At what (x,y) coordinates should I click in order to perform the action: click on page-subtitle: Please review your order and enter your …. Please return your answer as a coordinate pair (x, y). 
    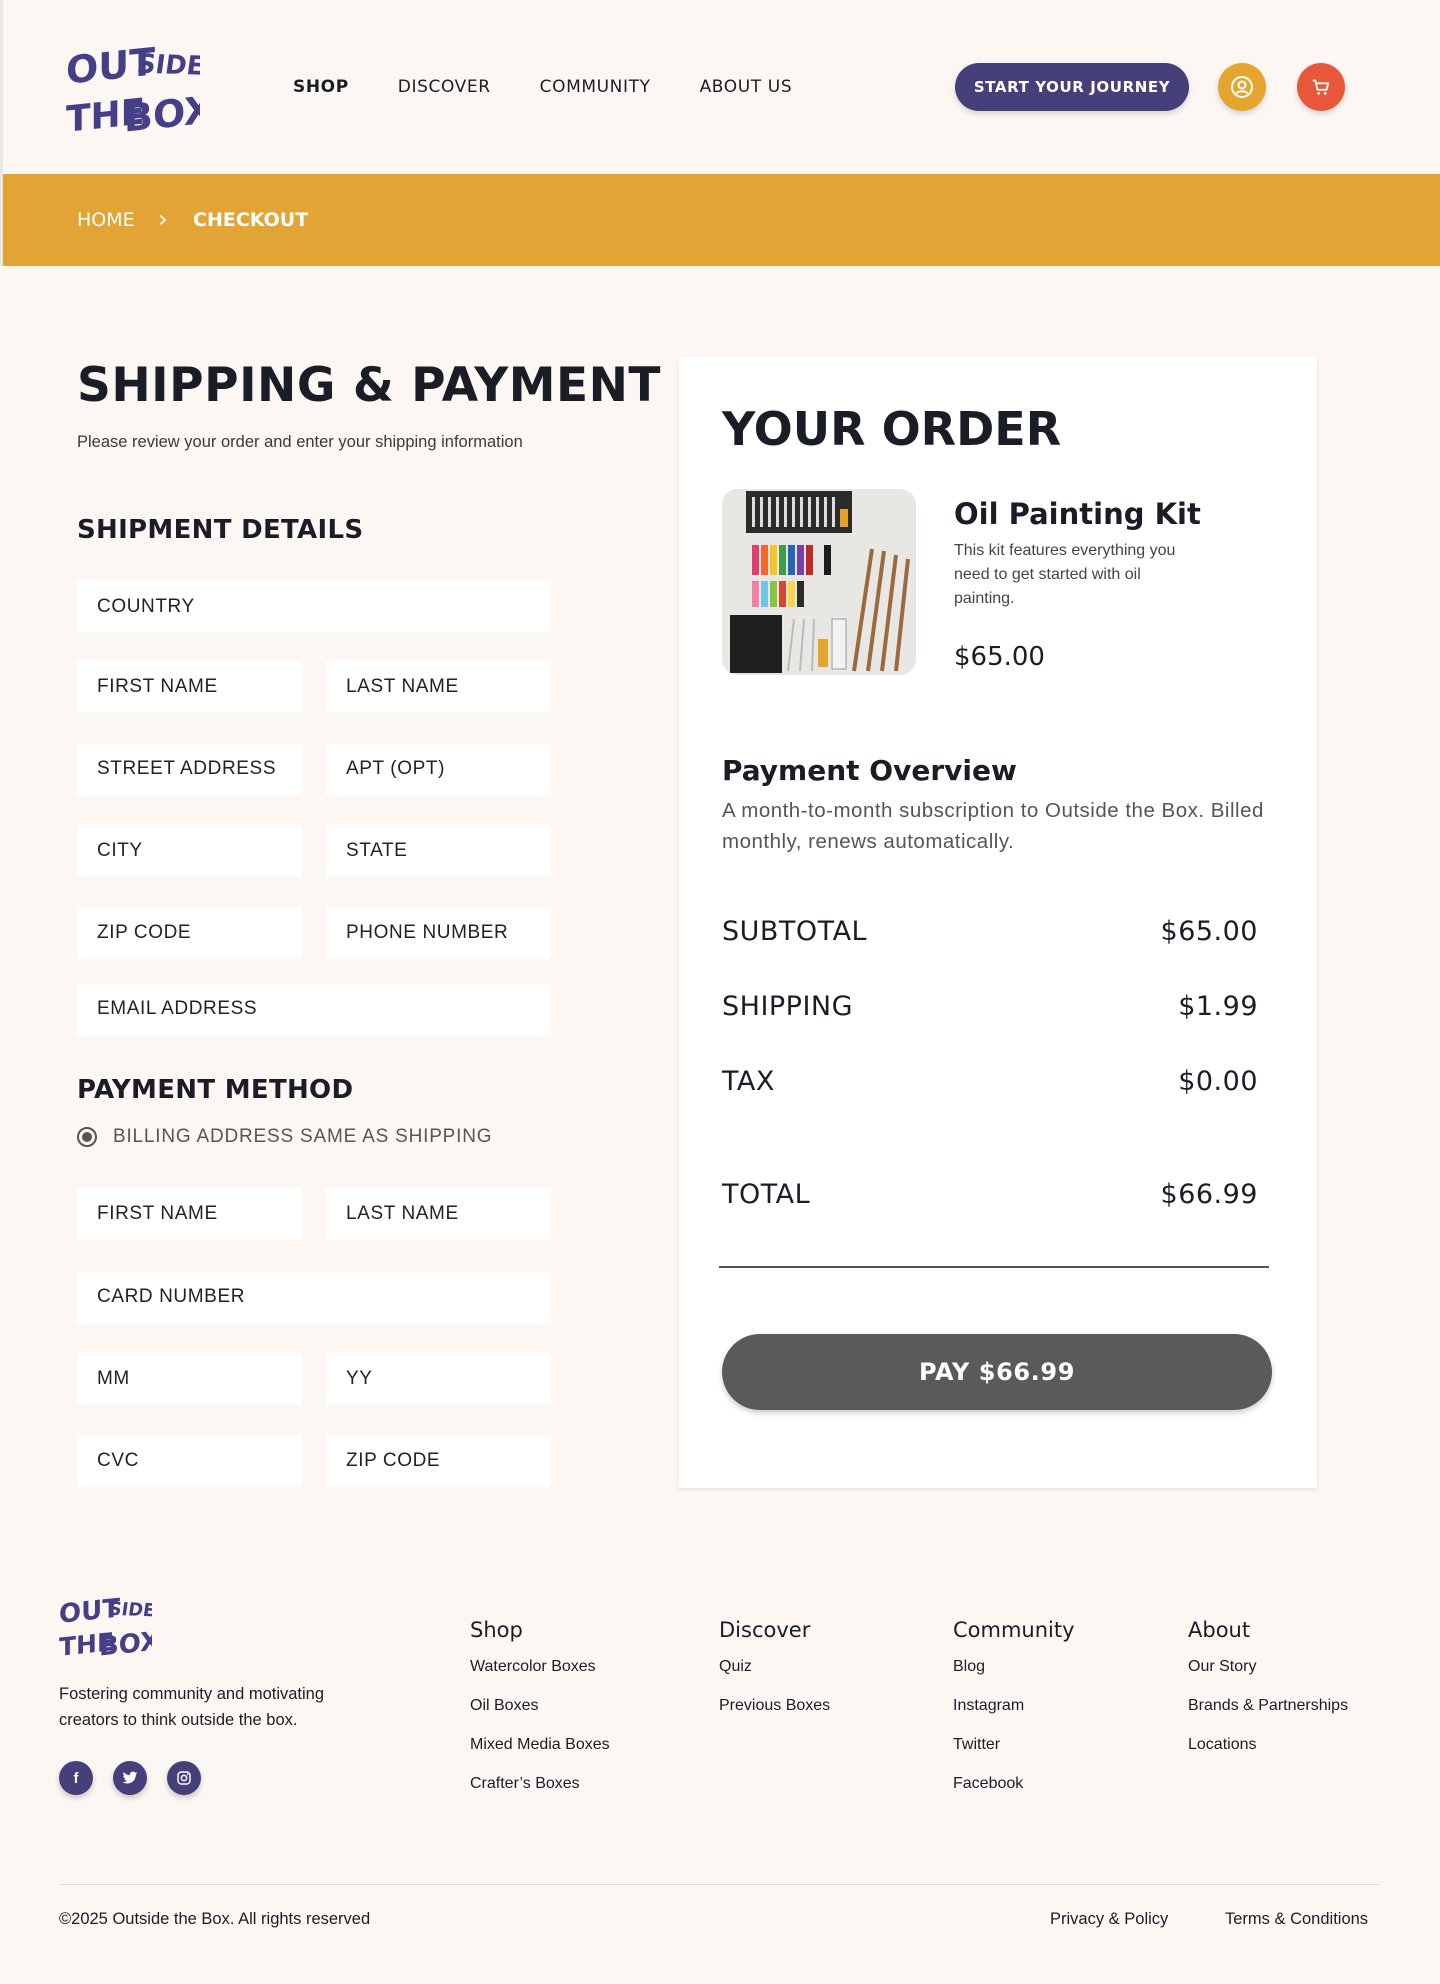
    Looking at the image, I should click on (300, 442).